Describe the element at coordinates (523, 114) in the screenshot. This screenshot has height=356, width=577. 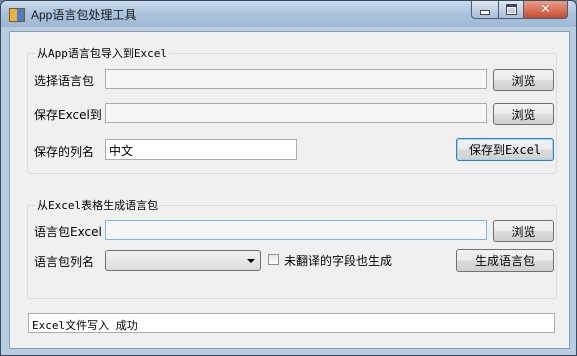
I see `browse-save-button: 浏览` at that location.